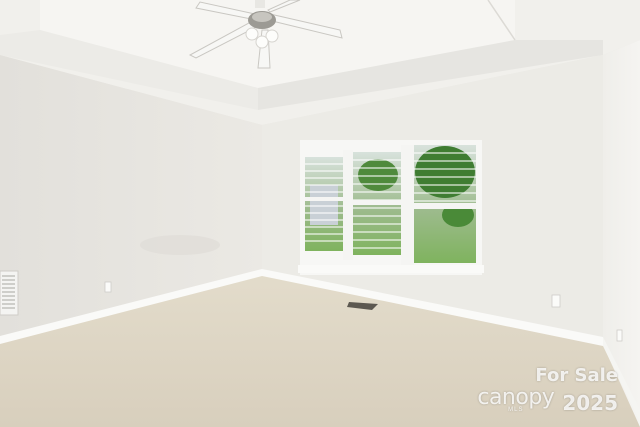  Describe the element at coordinates (391, 207) in the screenshot. I see `window` at that location.